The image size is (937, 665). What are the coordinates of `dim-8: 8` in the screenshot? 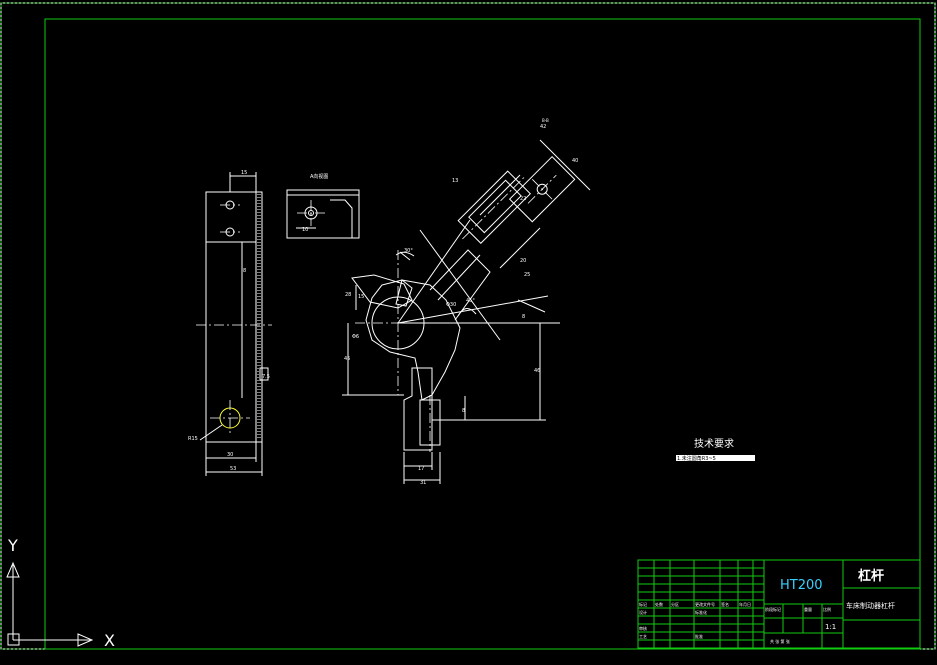 It's located at (523, 317).